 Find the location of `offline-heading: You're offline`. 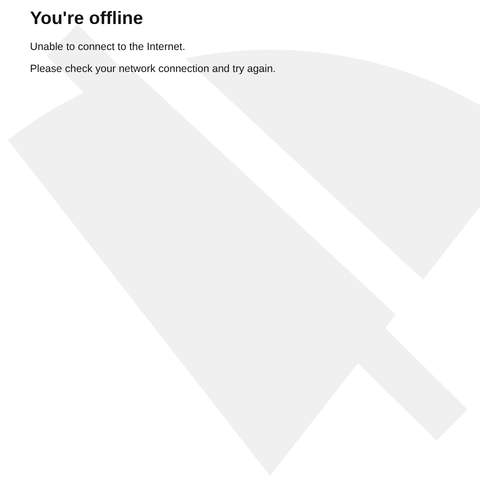

offline-heading: You're offline is located at coordinates (87, 18).